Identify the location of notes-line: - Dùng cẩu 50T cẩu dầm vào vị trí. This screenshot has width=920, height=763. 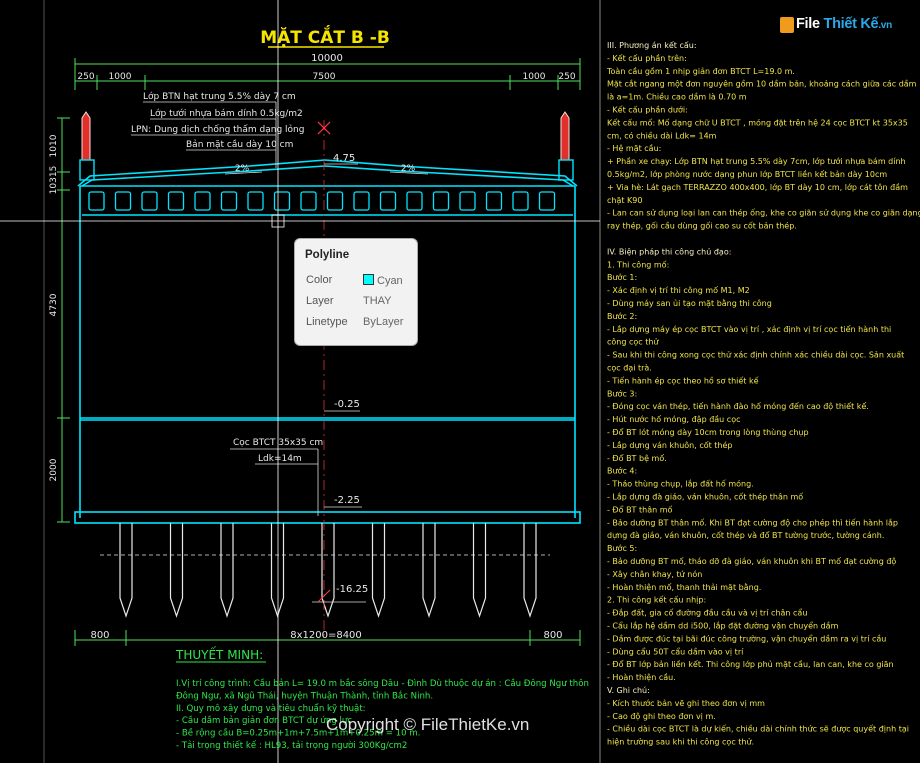
(675, 651).